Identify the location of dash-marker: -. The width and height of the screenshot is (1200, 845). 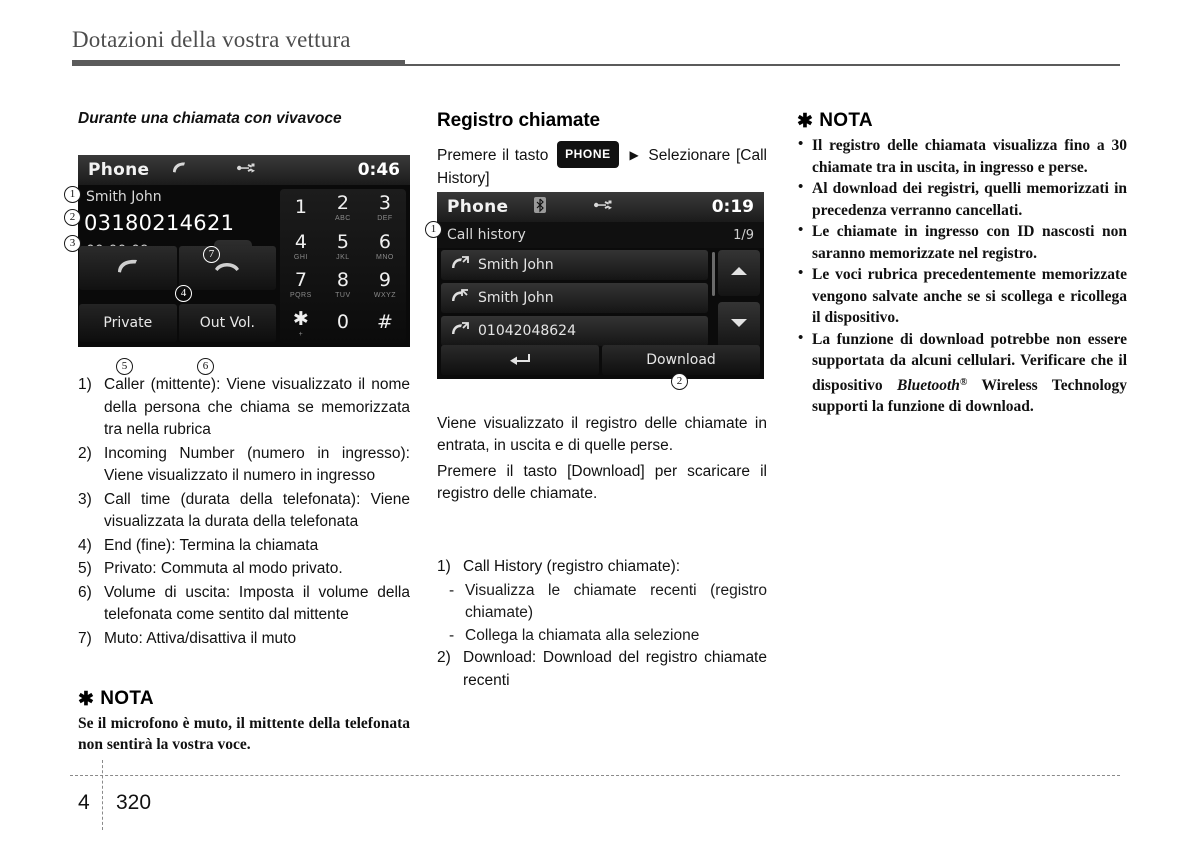
(452, 635).